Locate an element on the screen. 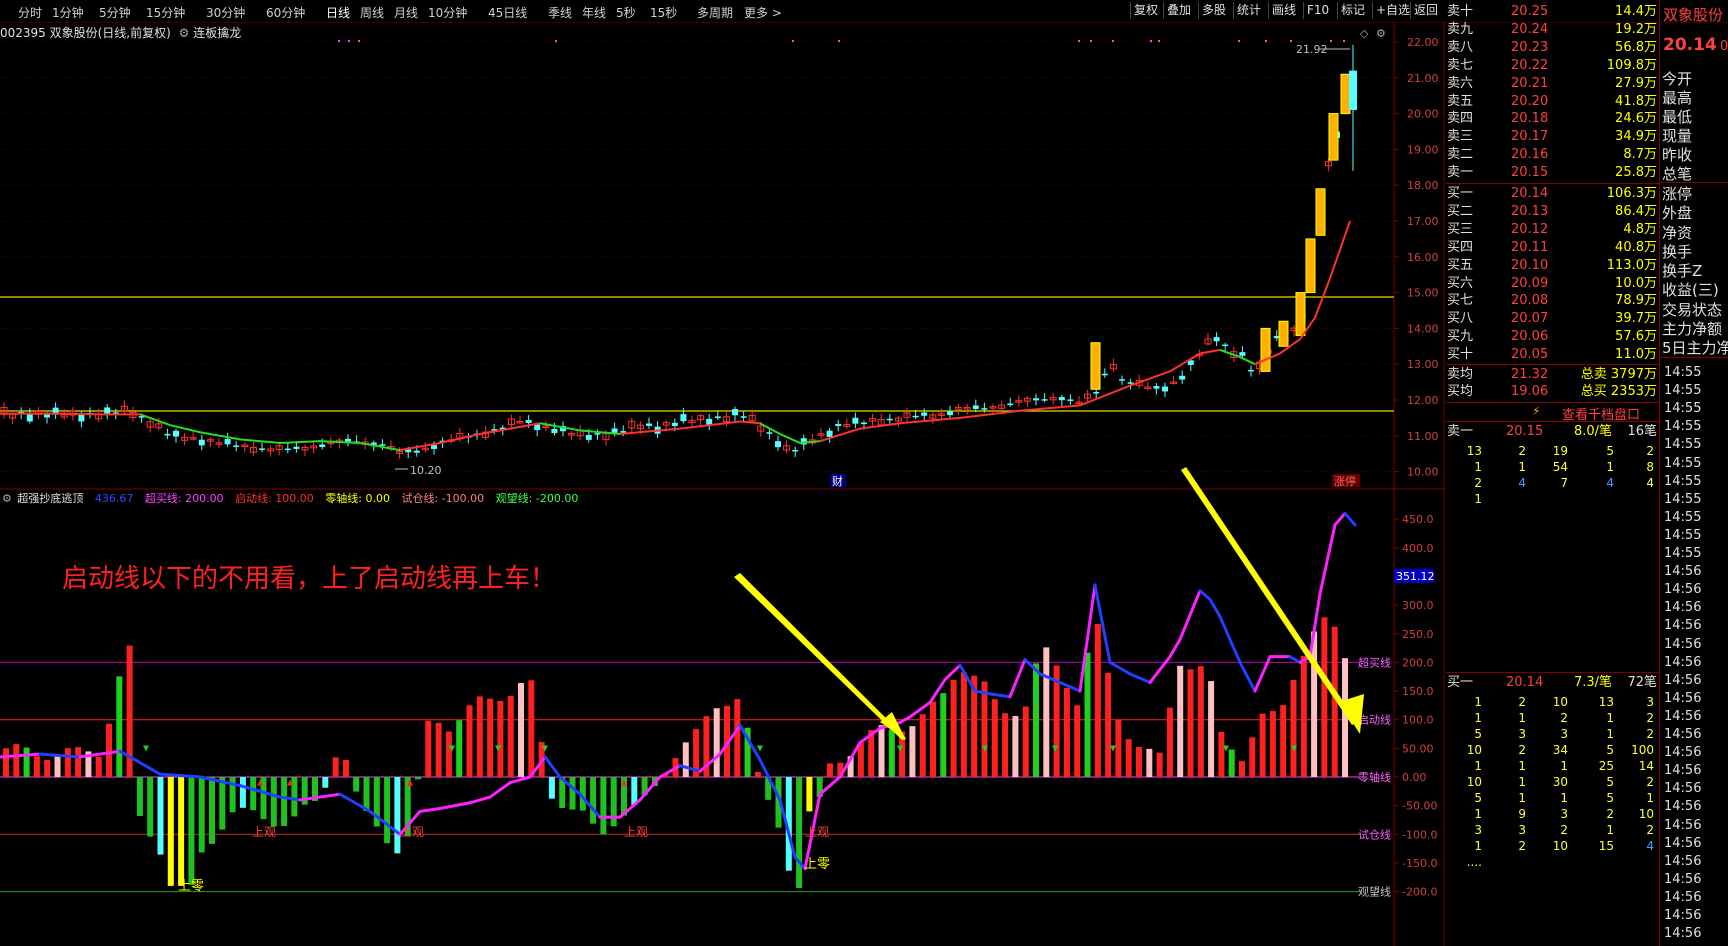 The width and height of the screenshot is (1728, 946). queue-cell: 13 is located at coordinates (1474, 451).